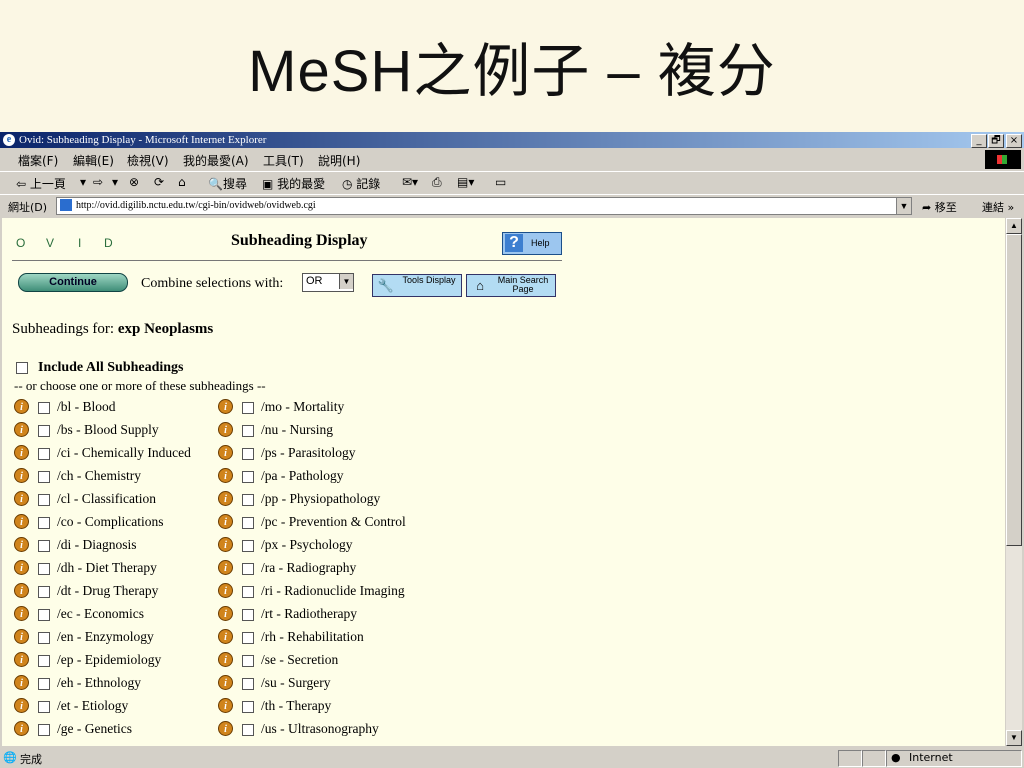 This screenshot has height=768, width=1024. Describe the element at coordinates (134, 182) in the screenshot. I see `stop-button: ⊗` at that location.